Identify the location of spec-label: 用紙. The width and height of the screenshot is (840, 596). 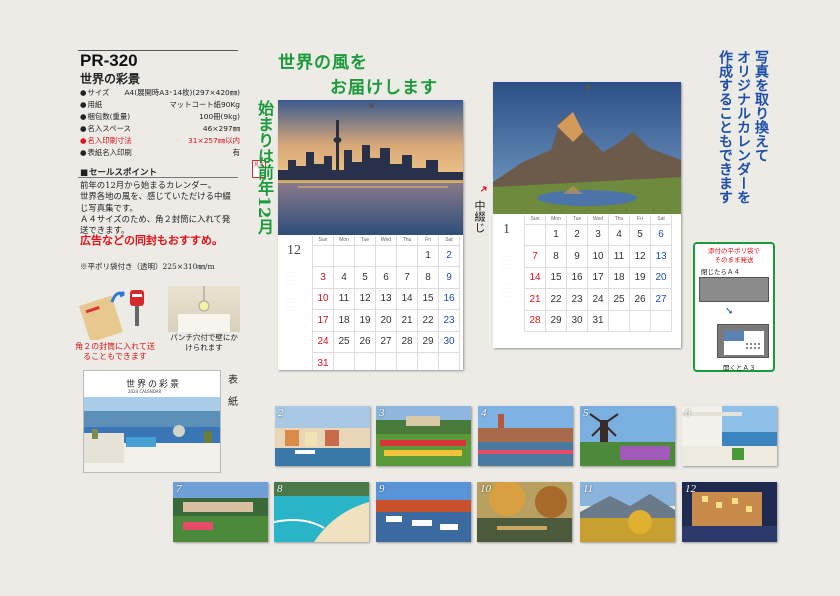
(91, 104).